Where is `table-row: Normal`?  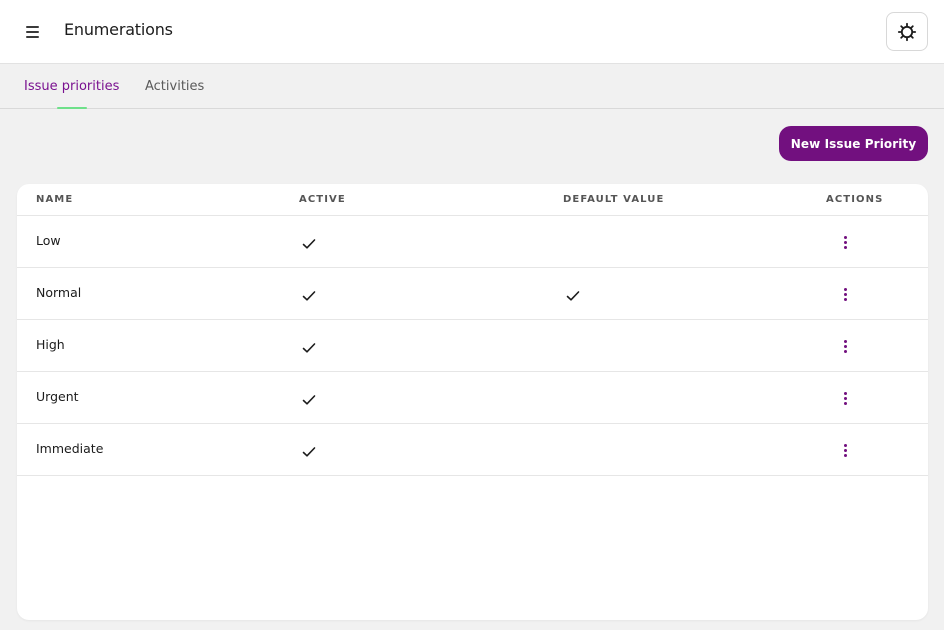
table-row: Normal is located at coordinates (472, 294).